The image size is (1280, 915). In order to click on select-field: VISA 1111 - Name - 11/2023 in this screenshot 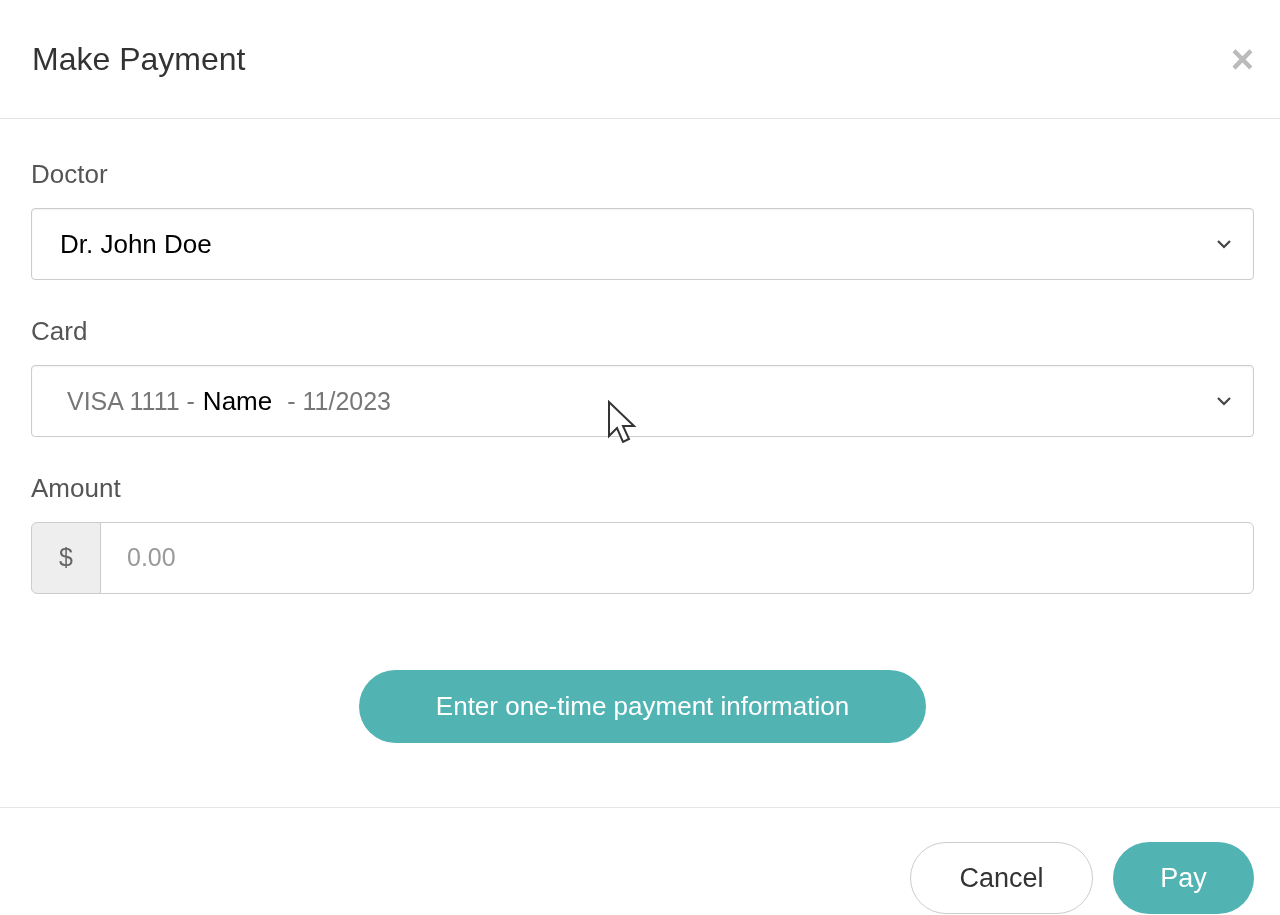, I will do `click(642, 401)`.